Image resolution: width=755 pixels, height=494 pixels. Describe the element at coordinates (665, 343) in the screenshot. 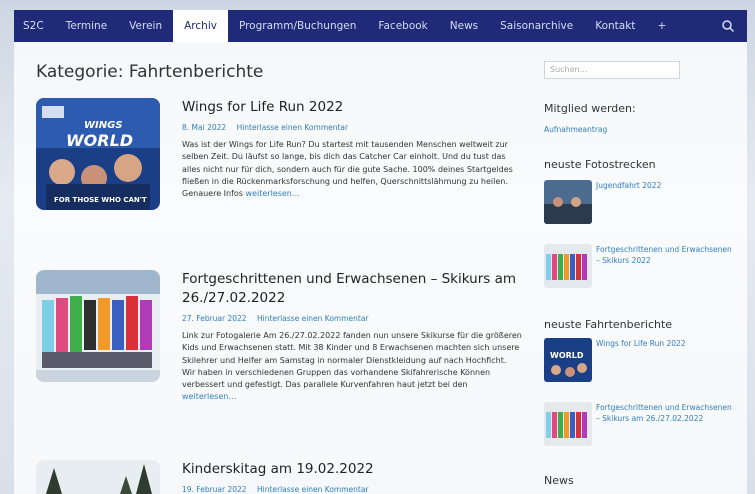

I see `report-link: Wings for Life Run 2022` at that location.